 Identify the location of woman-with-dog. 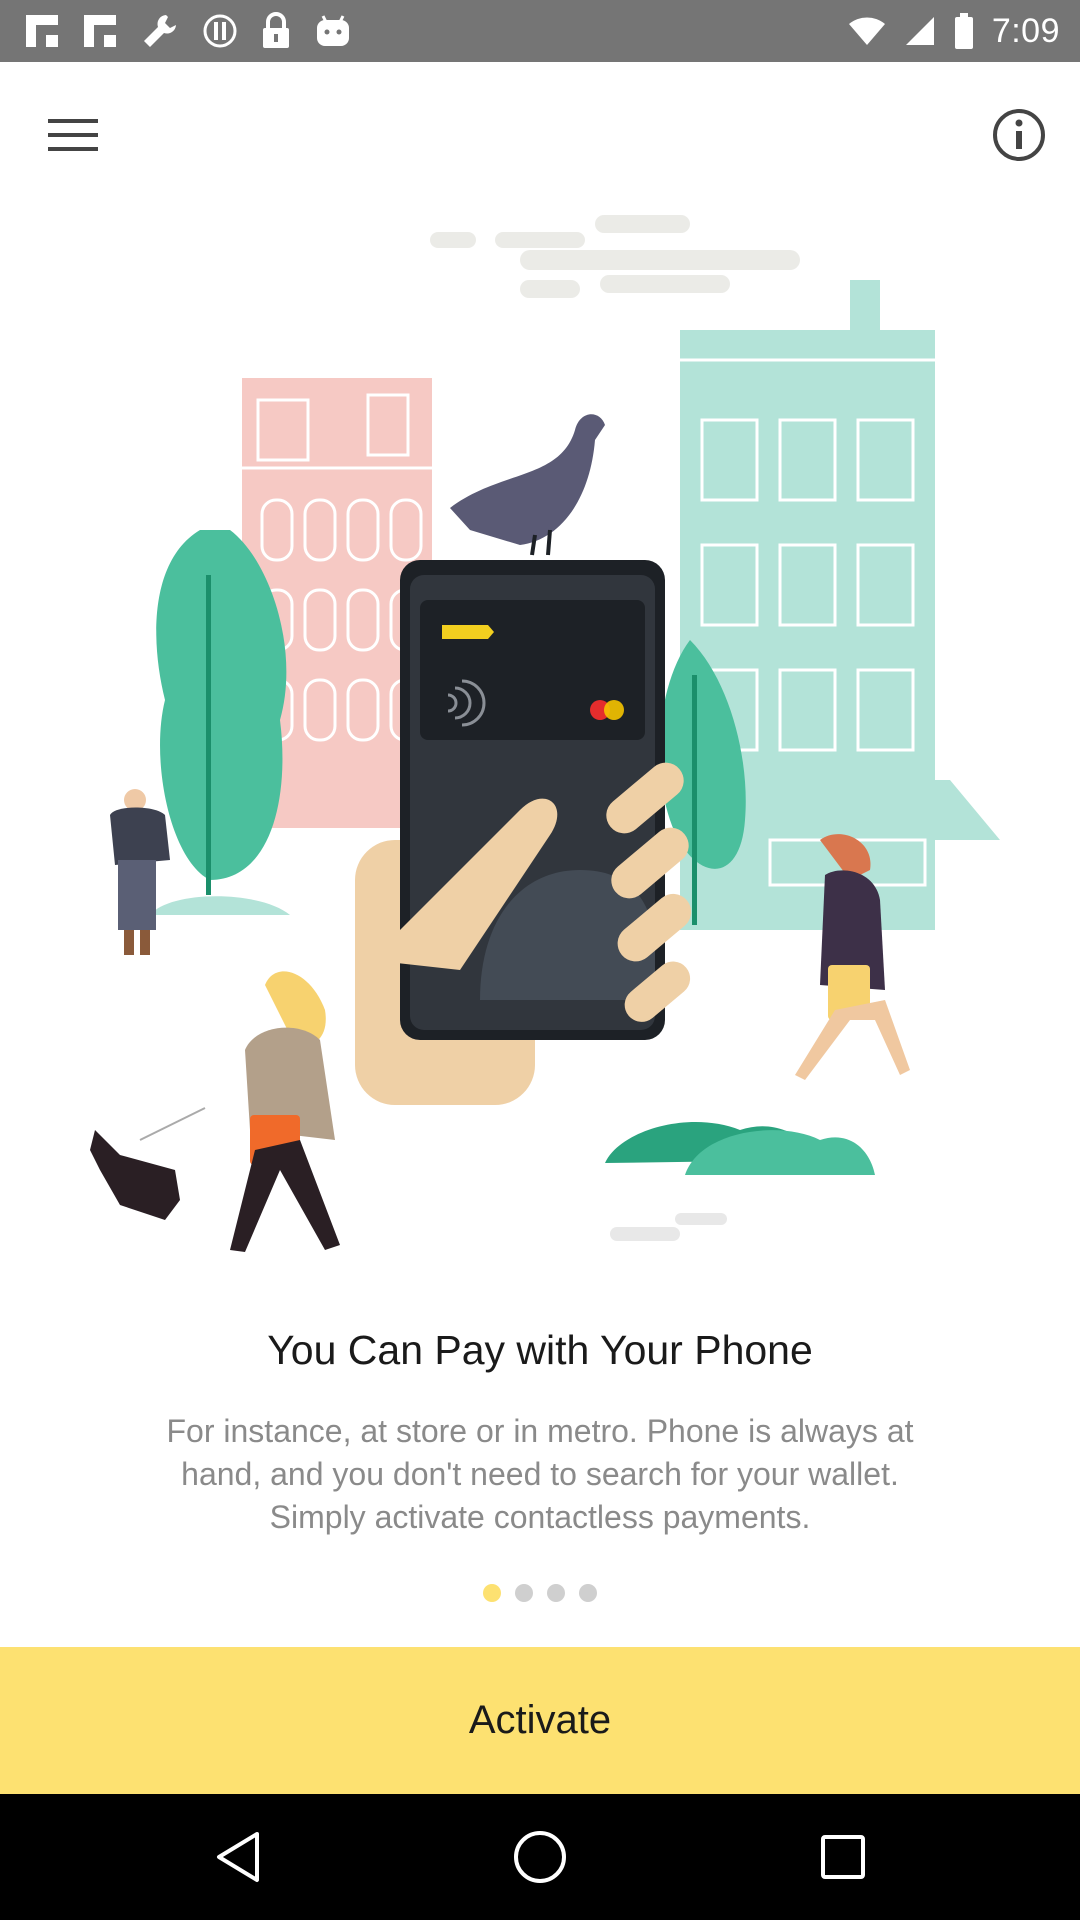
(215, 1111).